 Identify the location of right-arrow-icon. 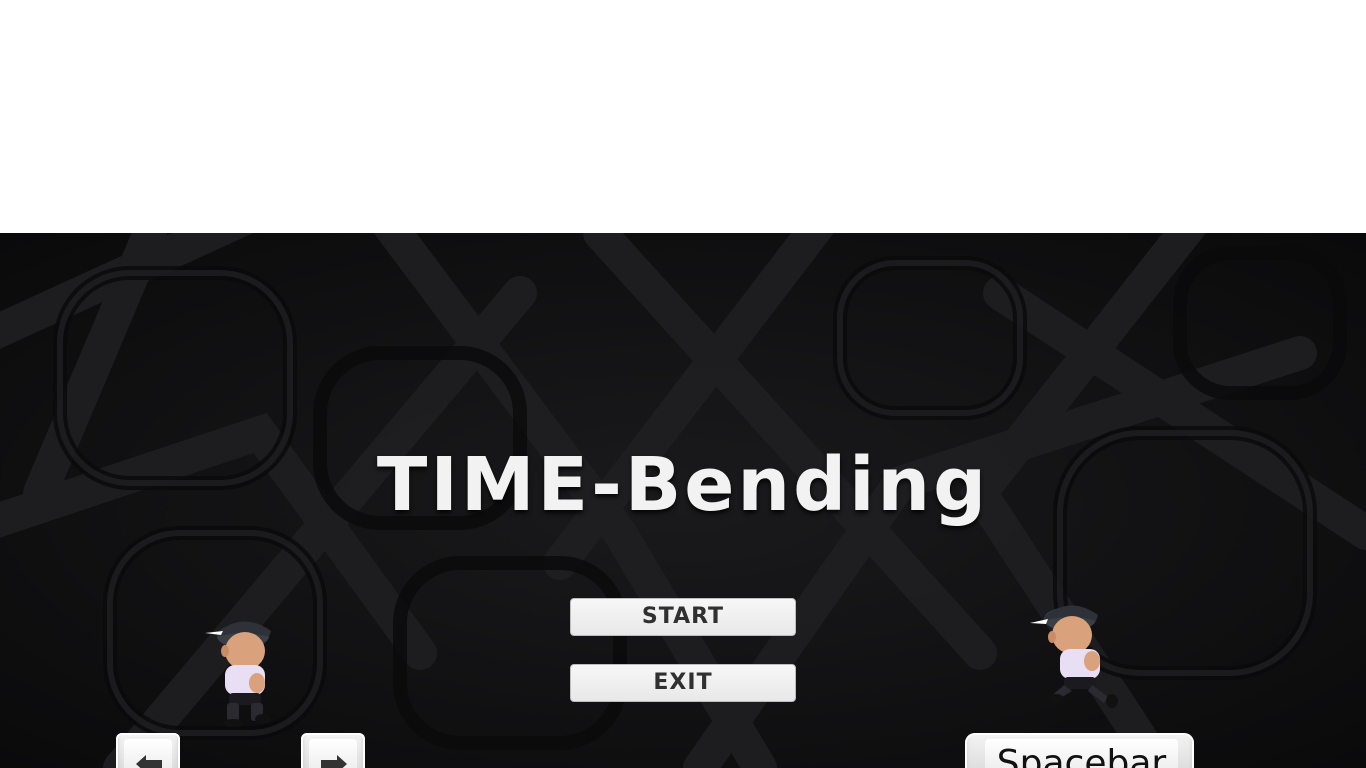
(334, 761).